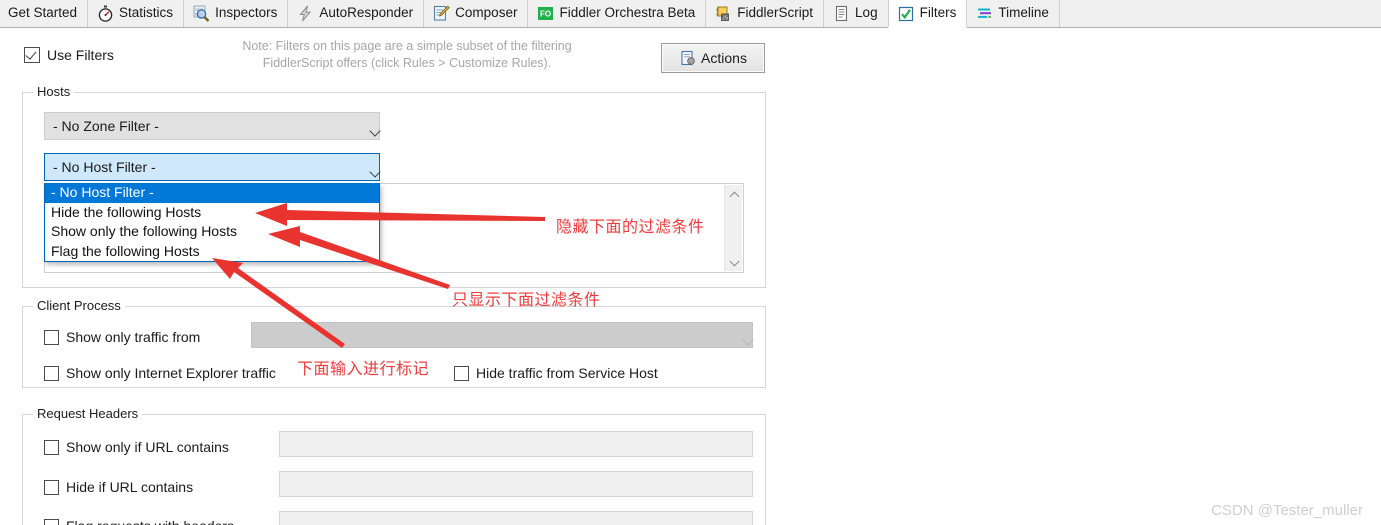 The image size is (1381, 525). Describe the element at coordinates (734, 194) in the screenshot. I see `scroll-up-icon` at that location.